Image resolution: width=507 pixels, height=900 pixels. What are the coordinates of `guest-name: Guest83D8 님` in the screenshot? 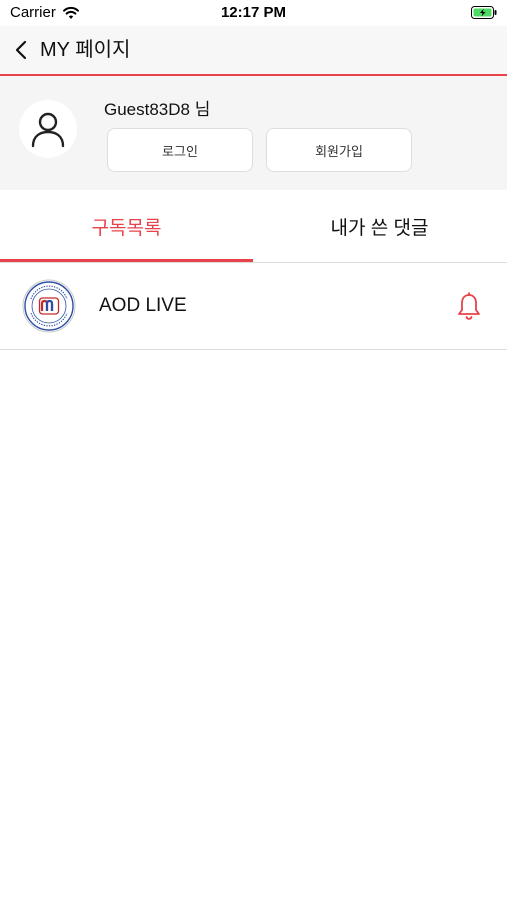 It's located at (157, 109).